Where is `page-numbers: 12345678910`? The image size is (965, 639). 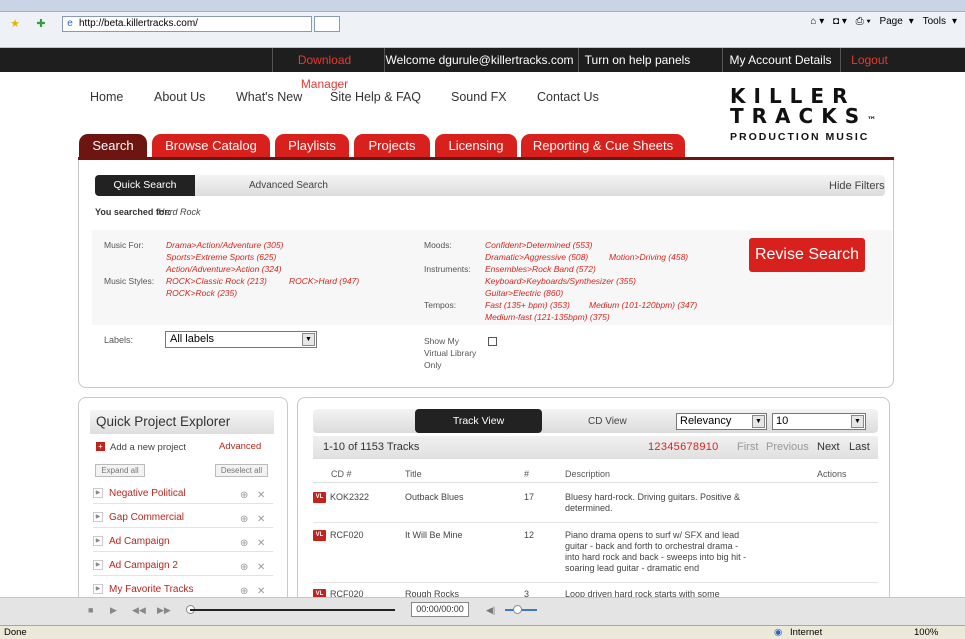
page-numbers: 12345678910 is located at coordinates (683, 447).